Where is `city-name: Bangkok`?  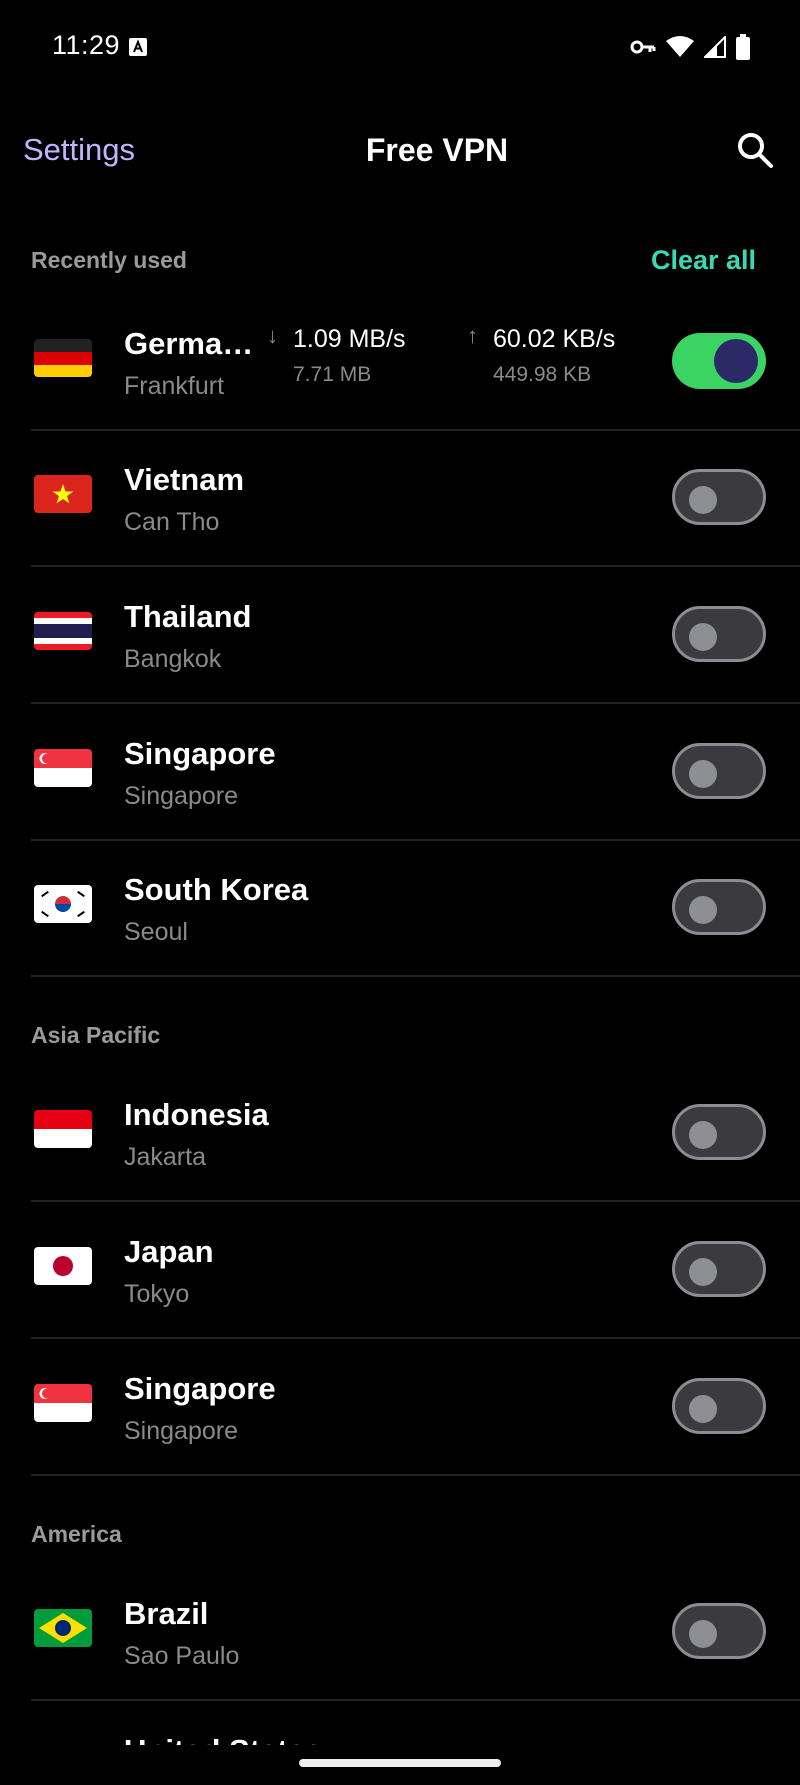
city-name: Bangkok is located at coordinates (173, 659).